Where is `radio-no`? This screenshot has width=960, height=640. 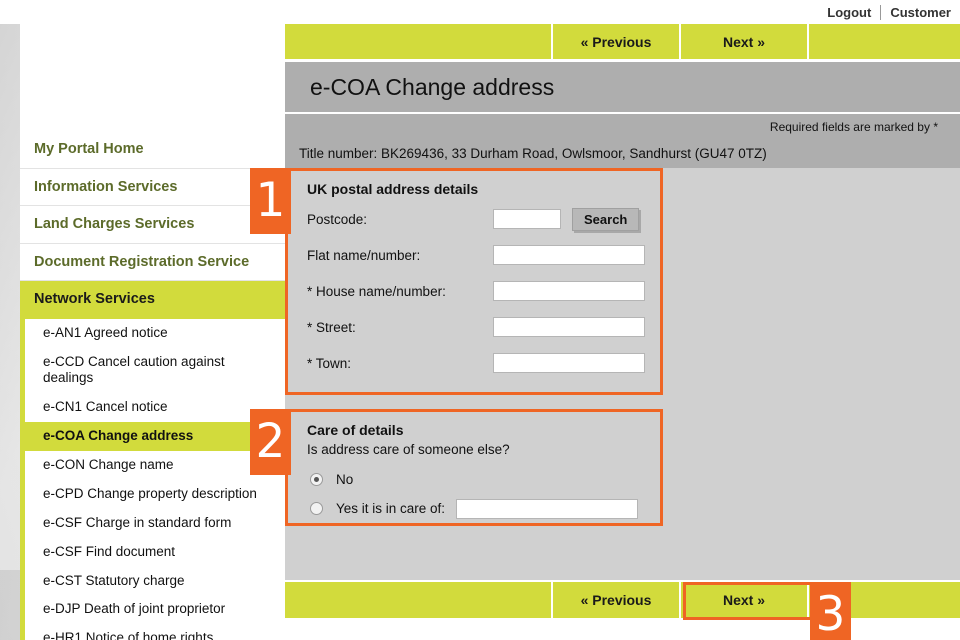 radio-no is located at coordinates (316, 479).